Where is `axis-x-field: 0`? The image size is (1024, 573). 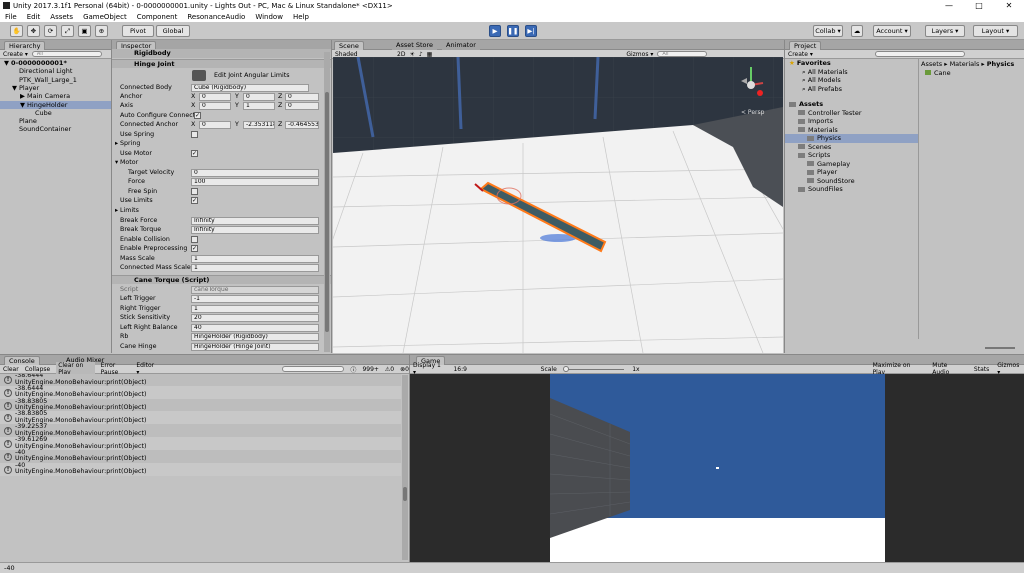 axis-x-field: 0 is located at coordinates (215, 105).